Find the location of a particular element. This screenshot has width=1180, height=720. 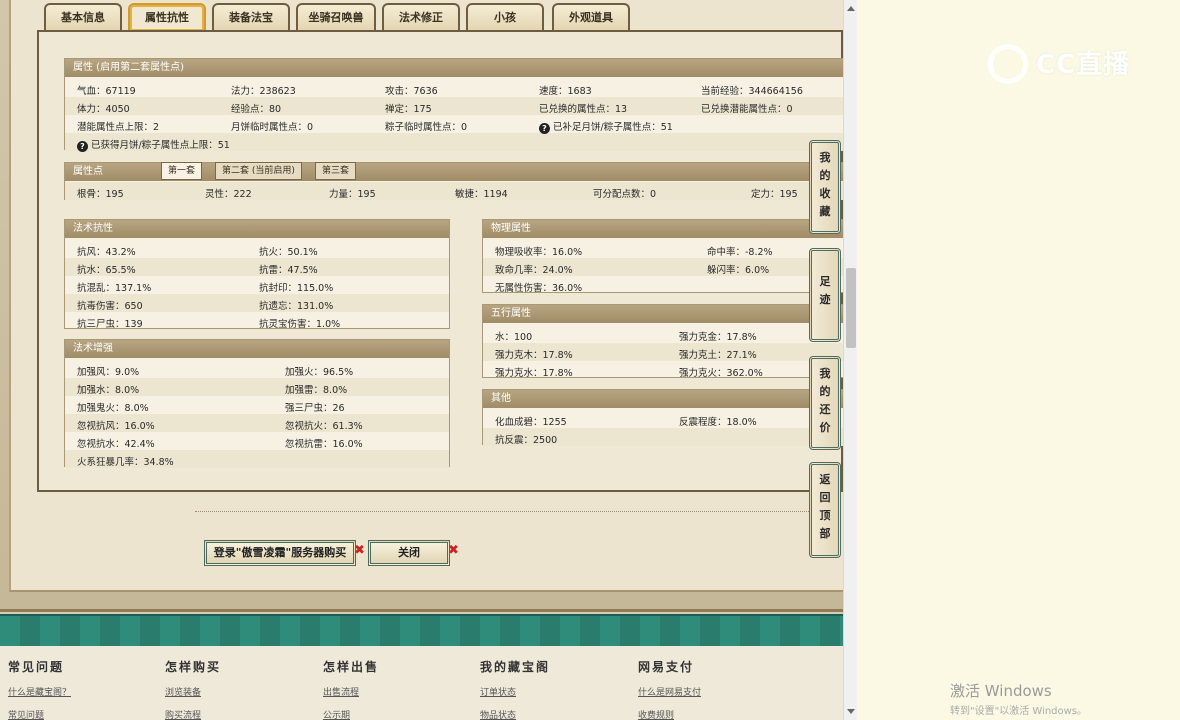

resist-forget: 抗遗忘：131.0% is located at coordinates (296, 306).